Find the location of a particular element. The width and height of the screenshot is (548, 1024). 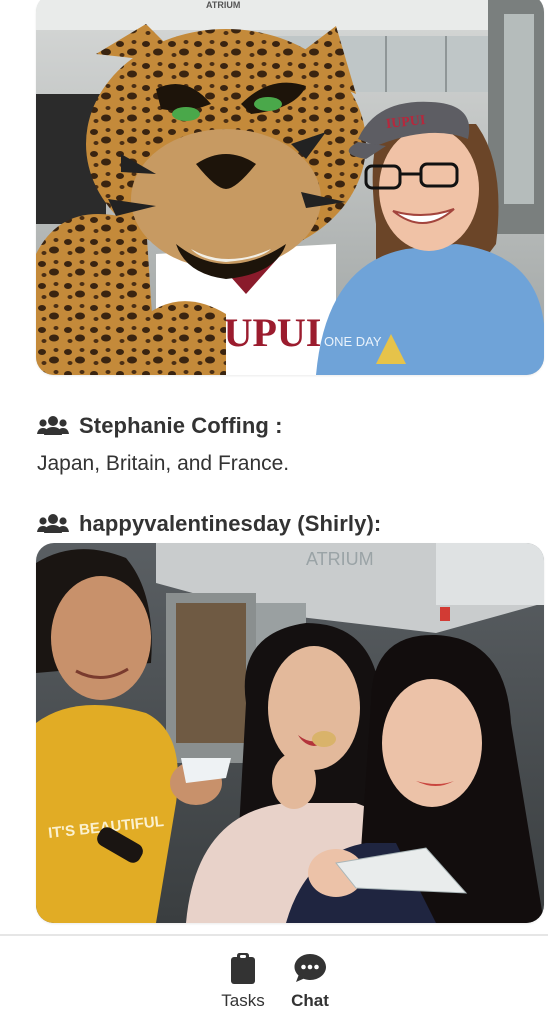

nav-label-tasks: Tasks is located at coordinates (243, 1000).